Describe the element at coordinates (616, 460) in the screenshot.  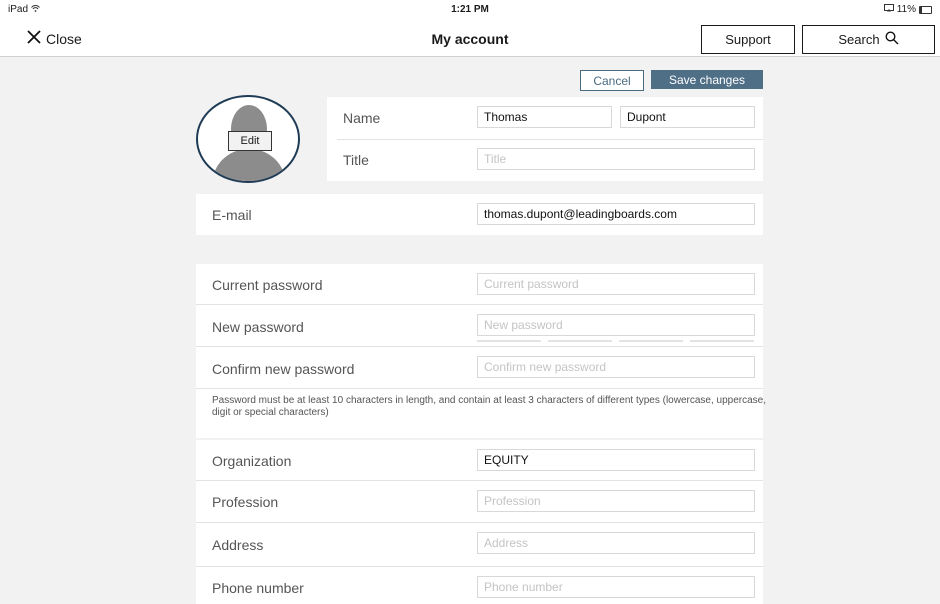
I see `organization-field` at that location.